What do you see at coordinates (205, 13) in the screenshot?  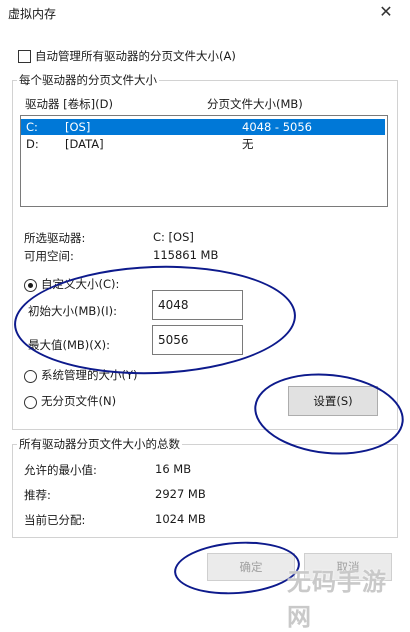 I see `title-bar` at bounding box center [205, 13].